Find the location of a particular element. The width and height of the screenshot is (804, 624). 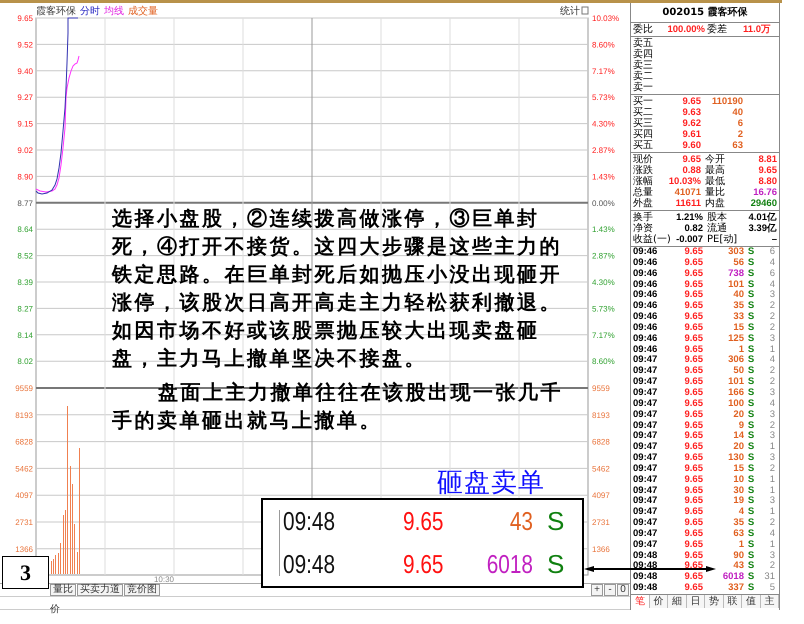

trade-volume: 20 is located at coordinates (738, 415).